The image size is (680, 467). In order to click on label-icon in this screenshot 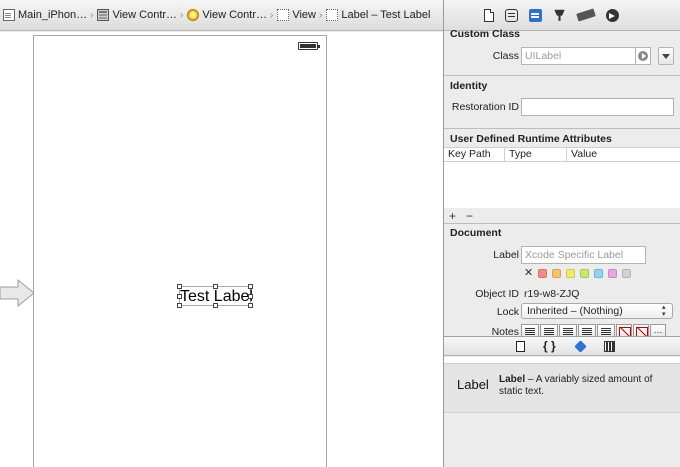, I will do `click(332, 15)`.